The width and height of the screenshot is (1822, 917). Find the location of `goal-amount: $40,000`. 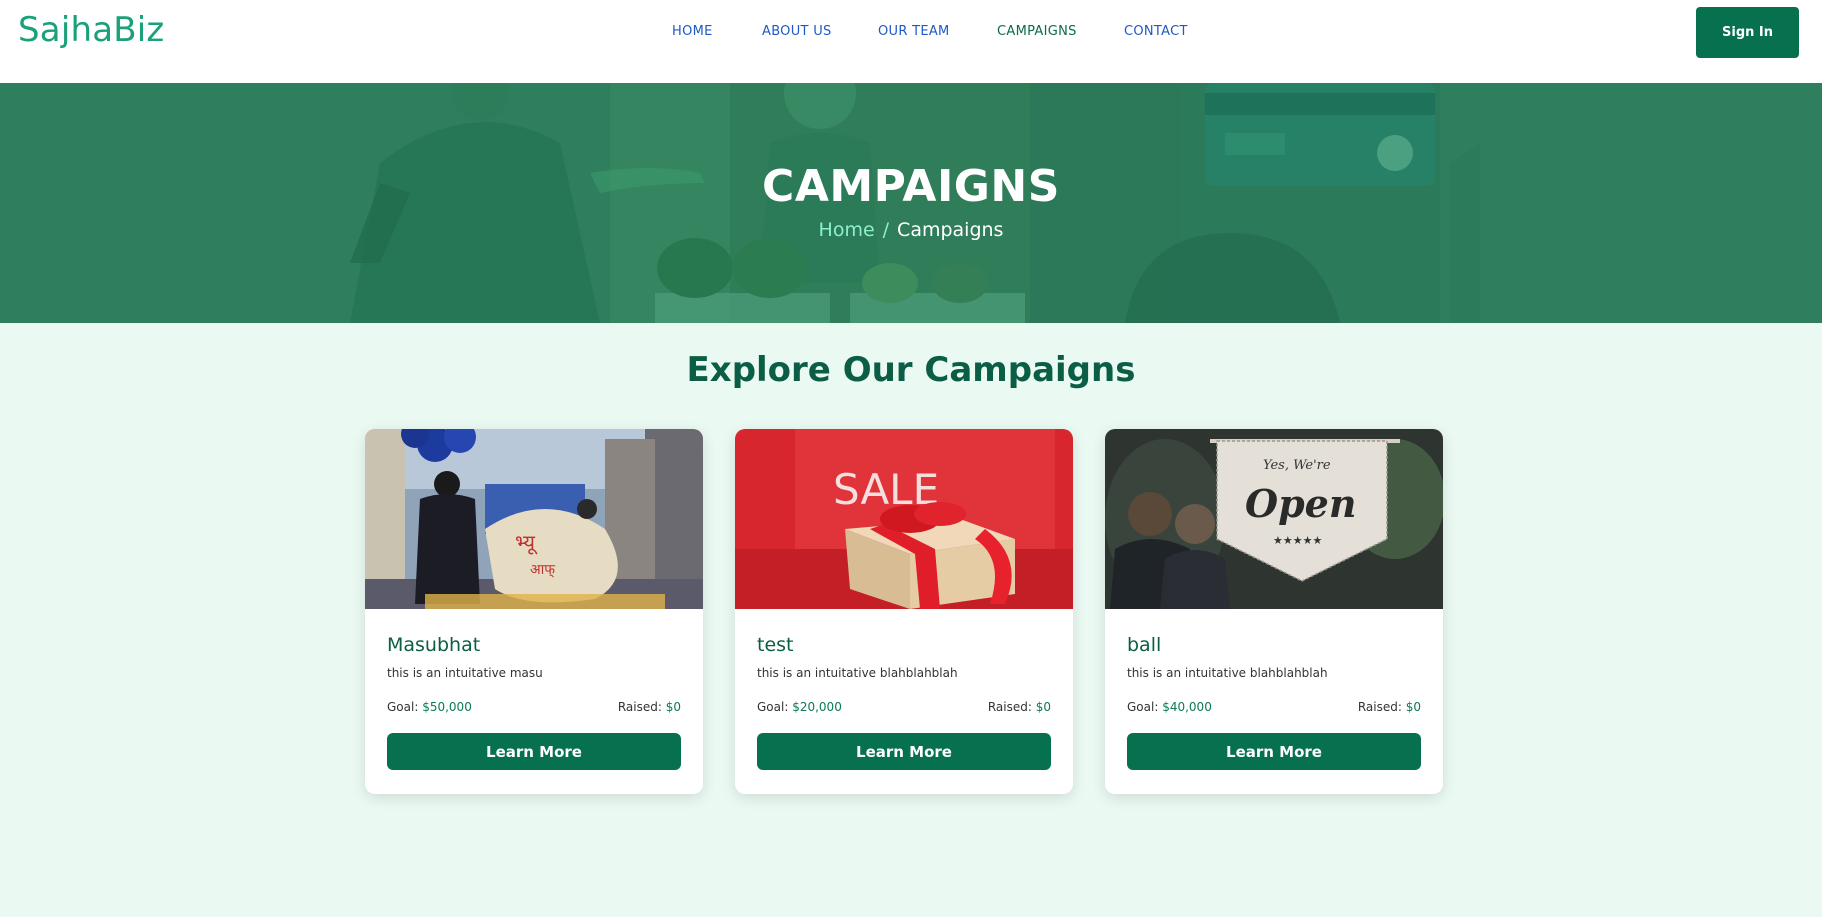

goal-amount: $40,000 is located at coordinates (1187, 707).